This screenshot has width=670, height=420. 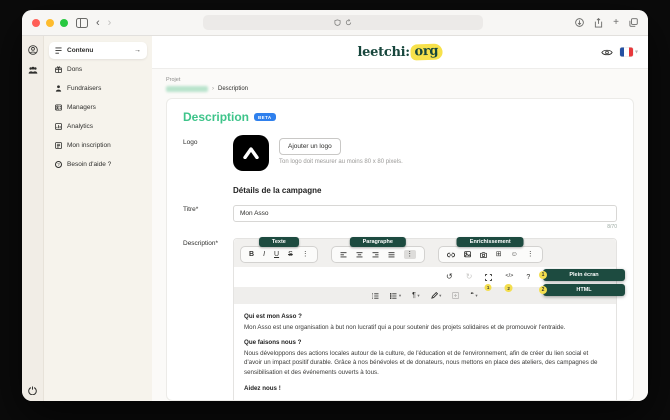 What do you see at coordinates (98, 23) in the screenshot?
I see `browser-back-button: ‹` at bounding box center [98, 23].